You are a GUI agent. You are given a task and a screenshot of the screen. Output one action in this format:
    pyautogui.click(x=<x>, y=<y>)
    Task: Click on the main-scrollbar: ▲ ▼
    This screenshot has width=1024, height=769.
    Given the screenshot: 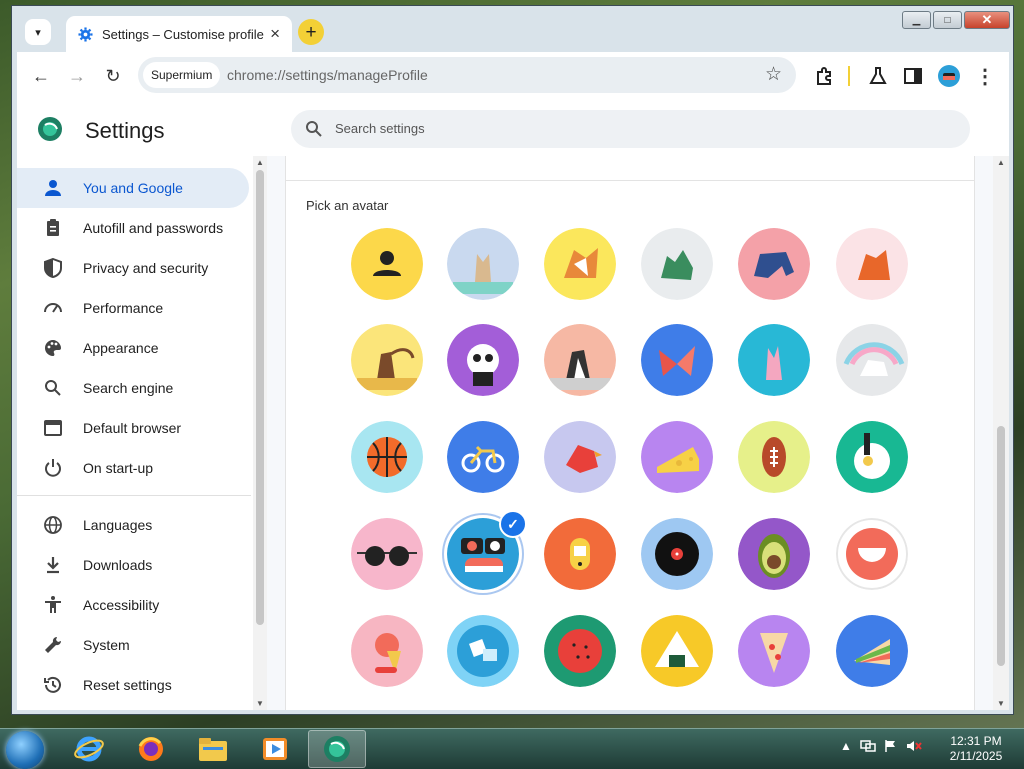 What is the action you would take?
    pyautogui.click(x=1001, y=433)
    